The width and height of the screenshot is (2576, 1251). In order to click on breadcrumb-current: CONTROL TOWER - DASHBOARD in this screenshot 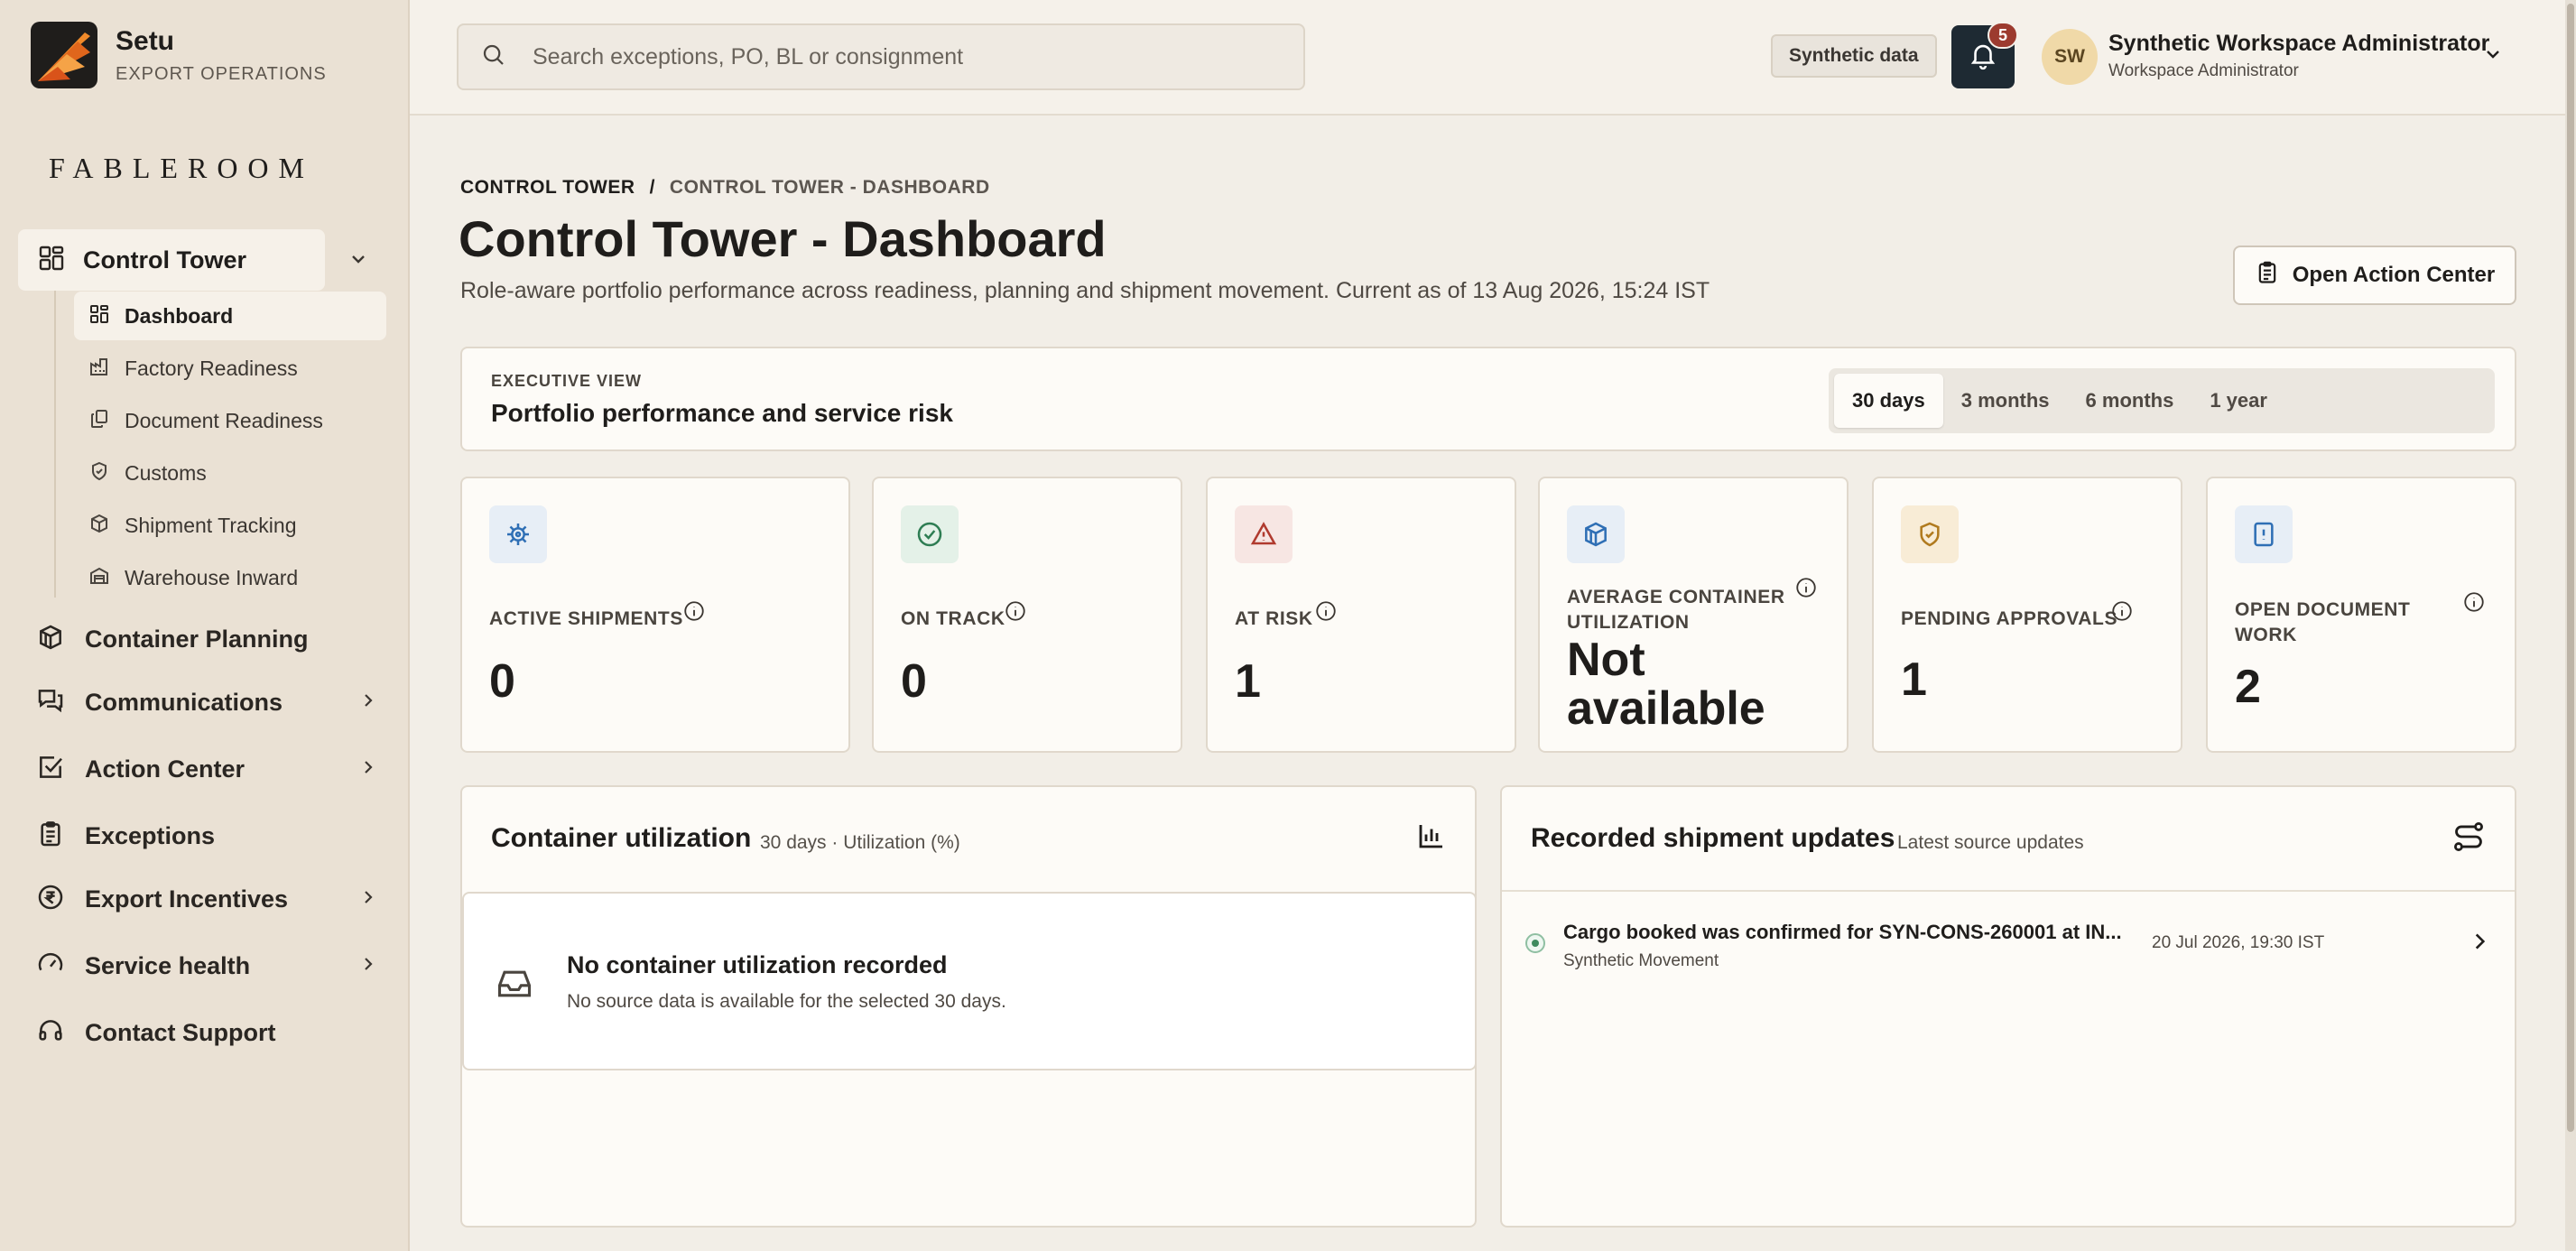, I will do `click(829, 187)`.